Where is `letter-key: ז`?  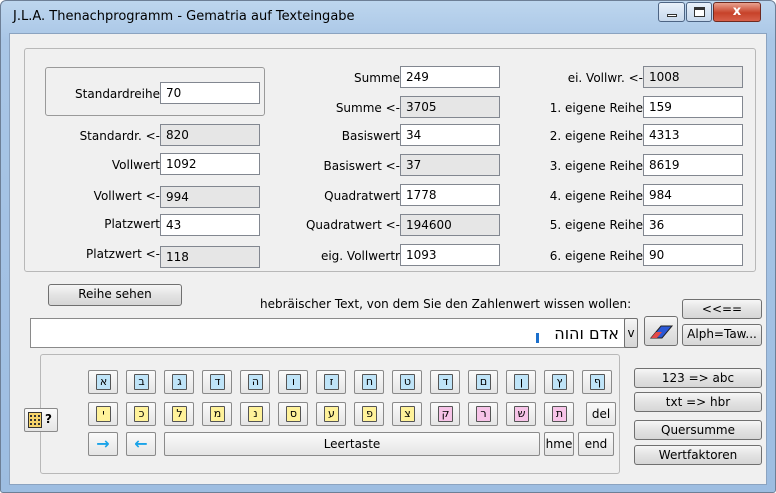
letter-key: ז is located at coordinates (331, 382).